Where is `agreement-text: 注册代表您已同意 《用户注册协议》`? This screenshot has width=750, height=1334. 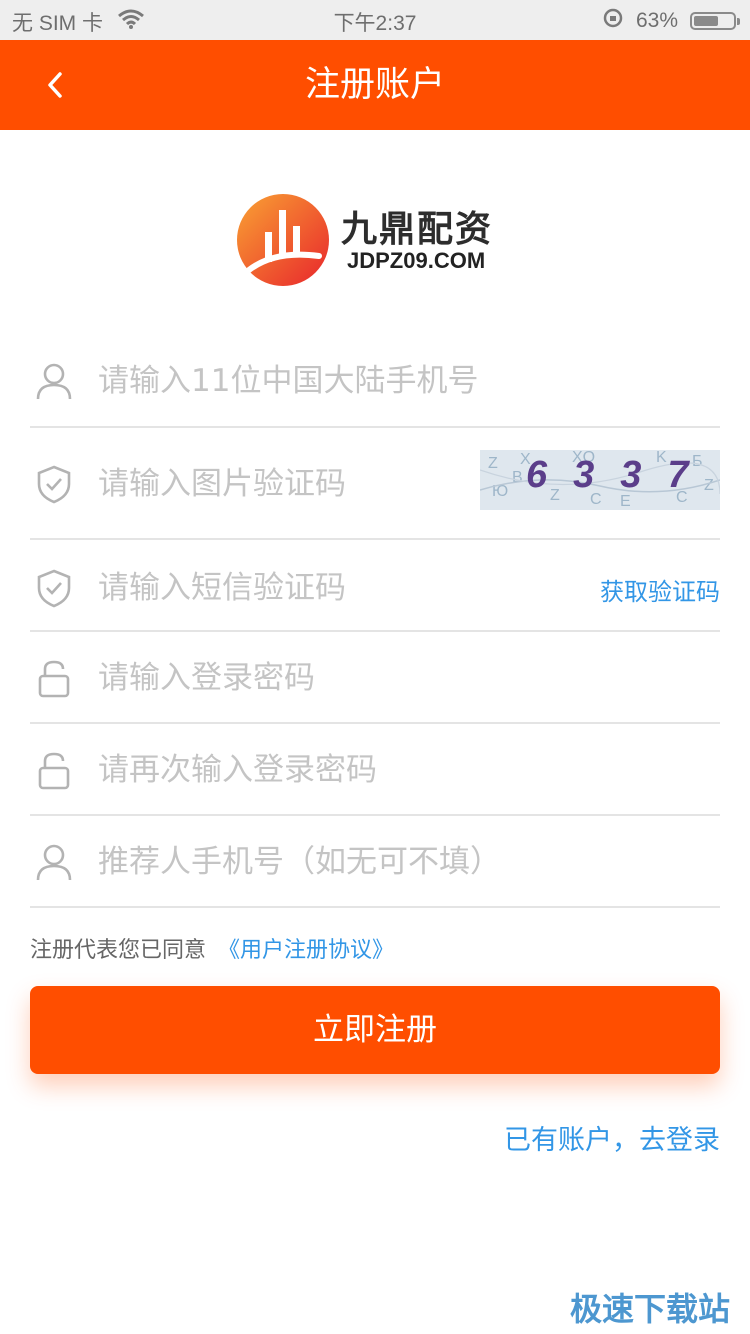
agreement-text: 注册代表您已同意 《用户注册协议》 is located at coordinates (212, 948).